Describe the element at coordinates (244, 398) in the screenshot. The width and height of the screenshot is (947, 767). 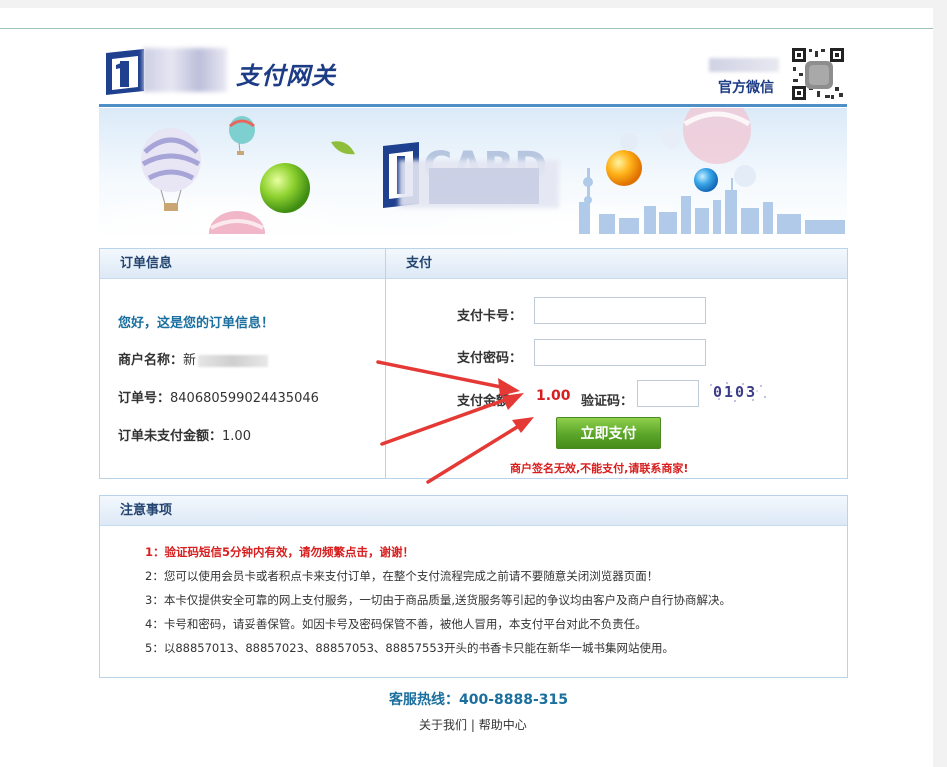
I see `order-number-value: 840680599024435046` at that location.